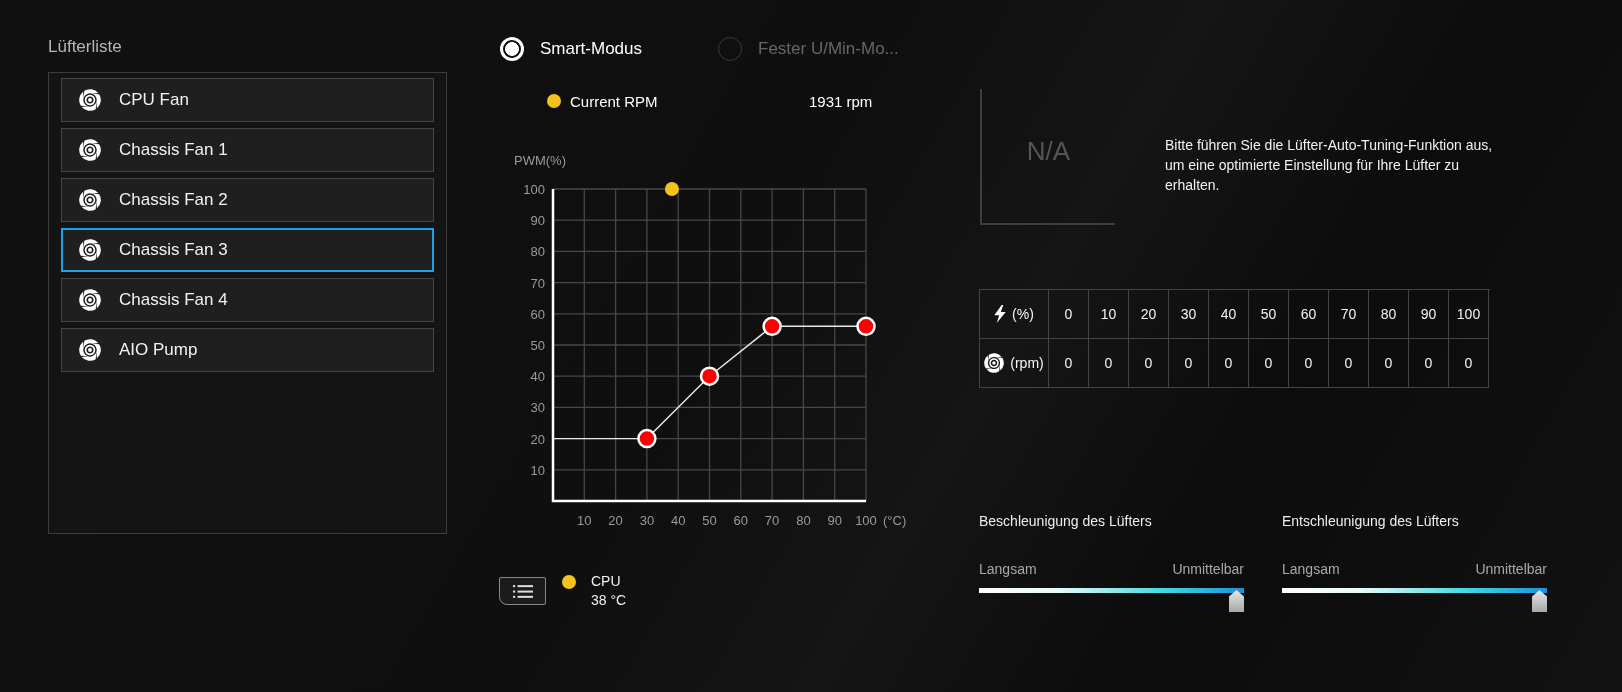 The image size is (1622, 692). I want to click on current-rpm-label: Current RPM, so click(614, 101).